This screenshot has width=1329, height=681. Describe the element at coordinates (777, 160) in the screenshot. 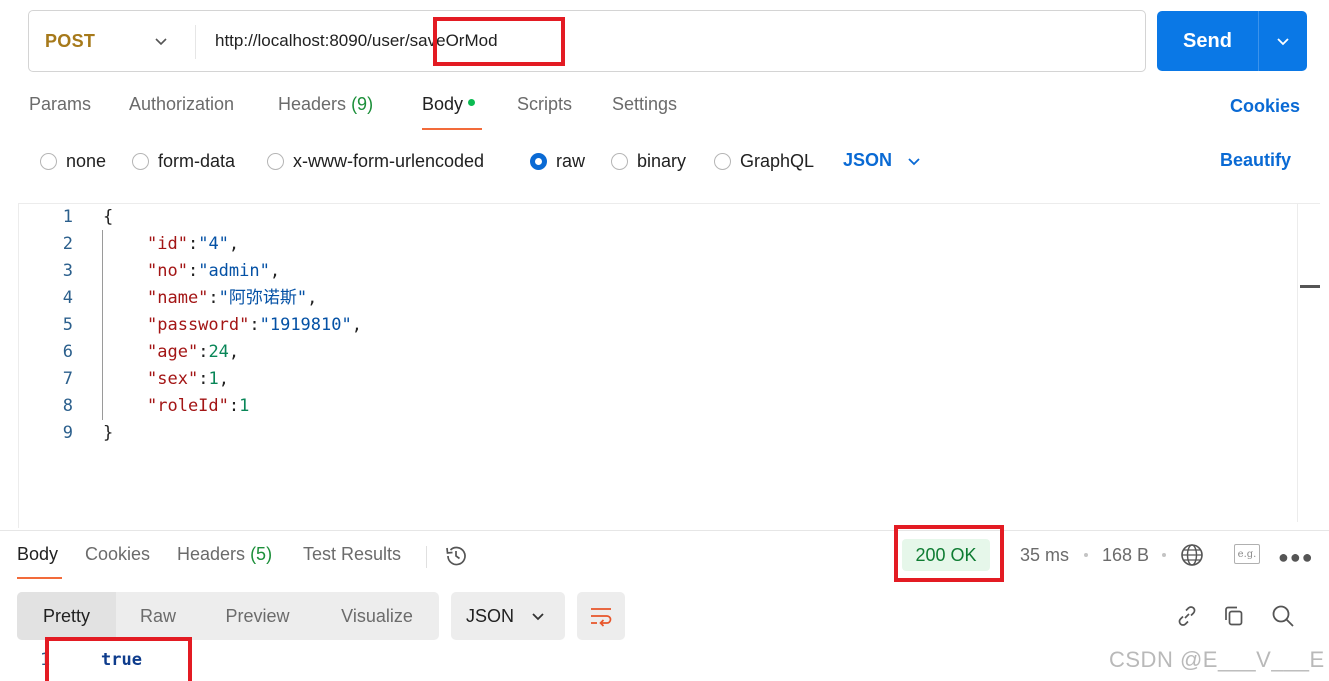

I see `body-type-graphql-label: GraphQL` at that location.